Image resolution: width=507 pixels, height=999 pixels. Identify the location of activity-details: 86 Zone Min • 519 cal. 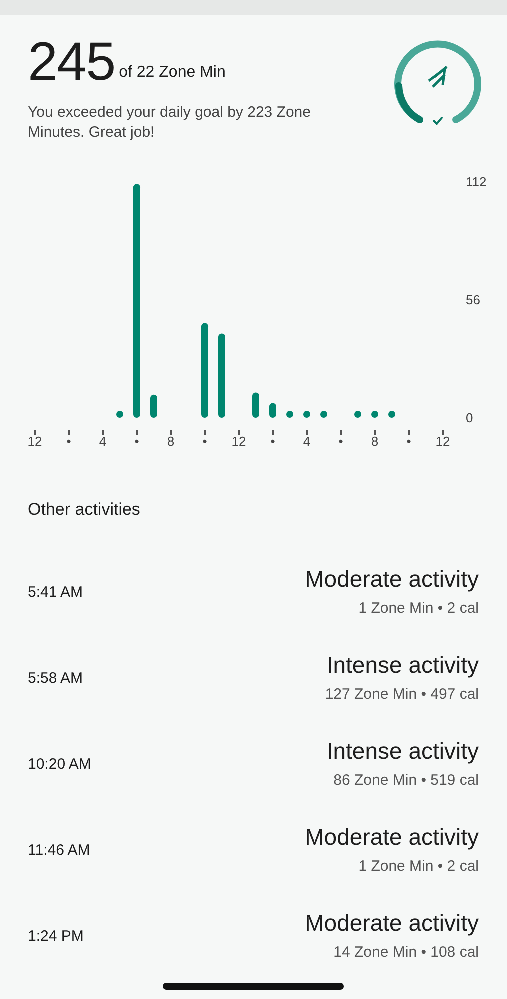
(405, 781).